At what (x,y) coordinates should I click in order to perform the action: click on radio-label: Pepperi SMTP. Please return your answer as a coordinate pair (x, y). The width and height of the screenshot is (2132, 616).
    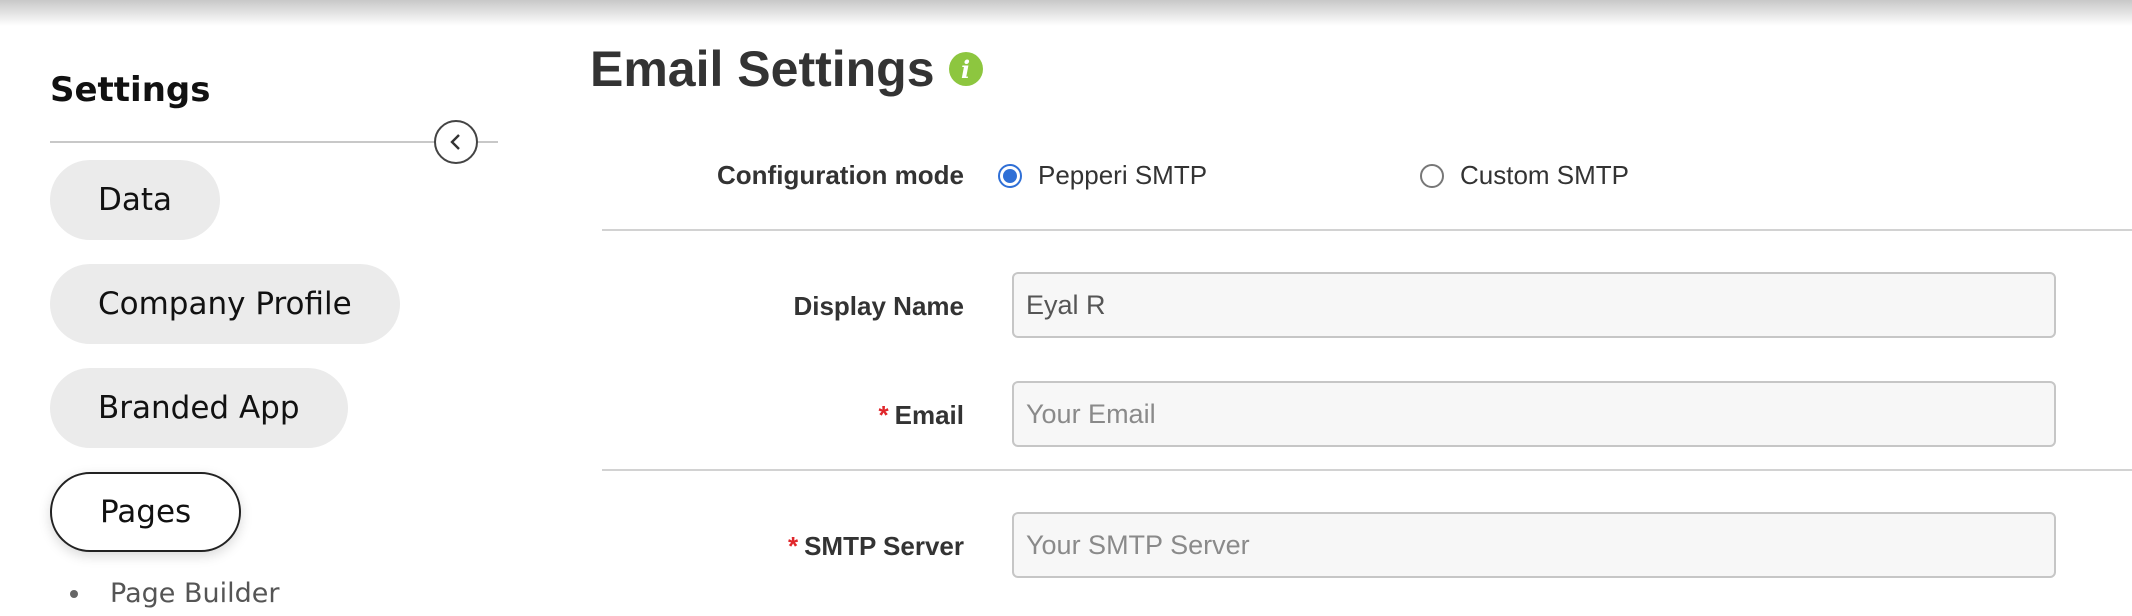
    Looking at the image, I should click on (1123, 175).